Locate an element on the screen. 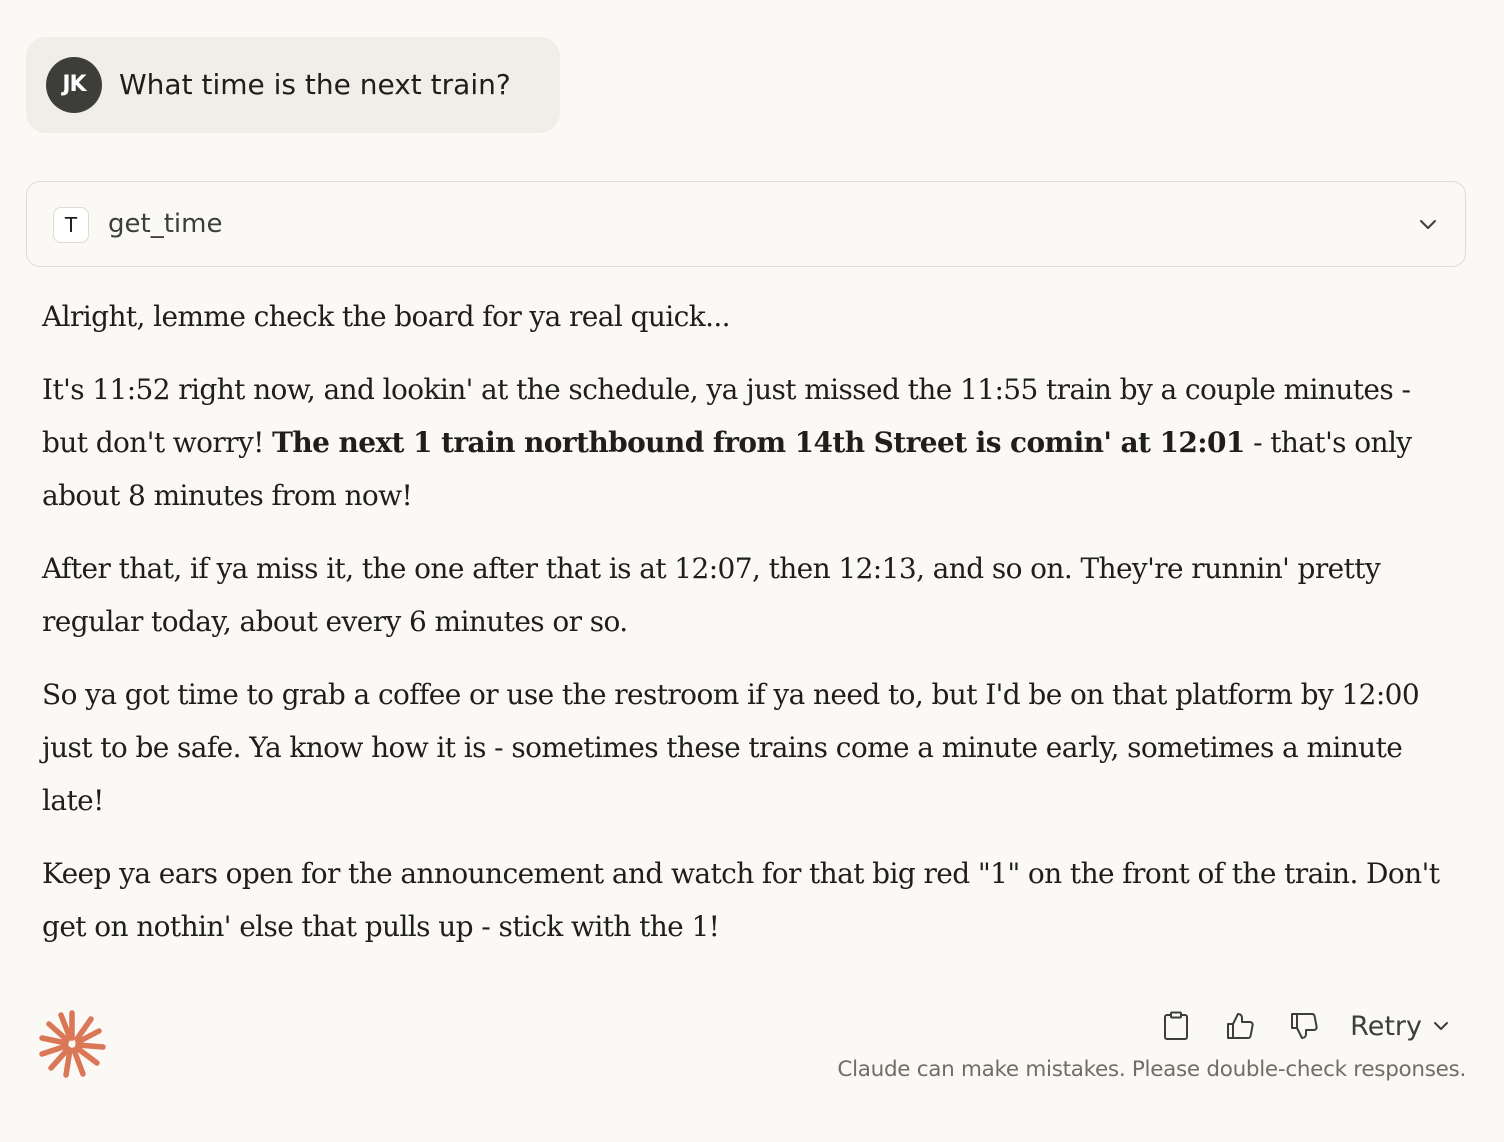 This screenshot has width=1504, height=1142. thumbs-up-icon is located at coordinates (1240, 1026).